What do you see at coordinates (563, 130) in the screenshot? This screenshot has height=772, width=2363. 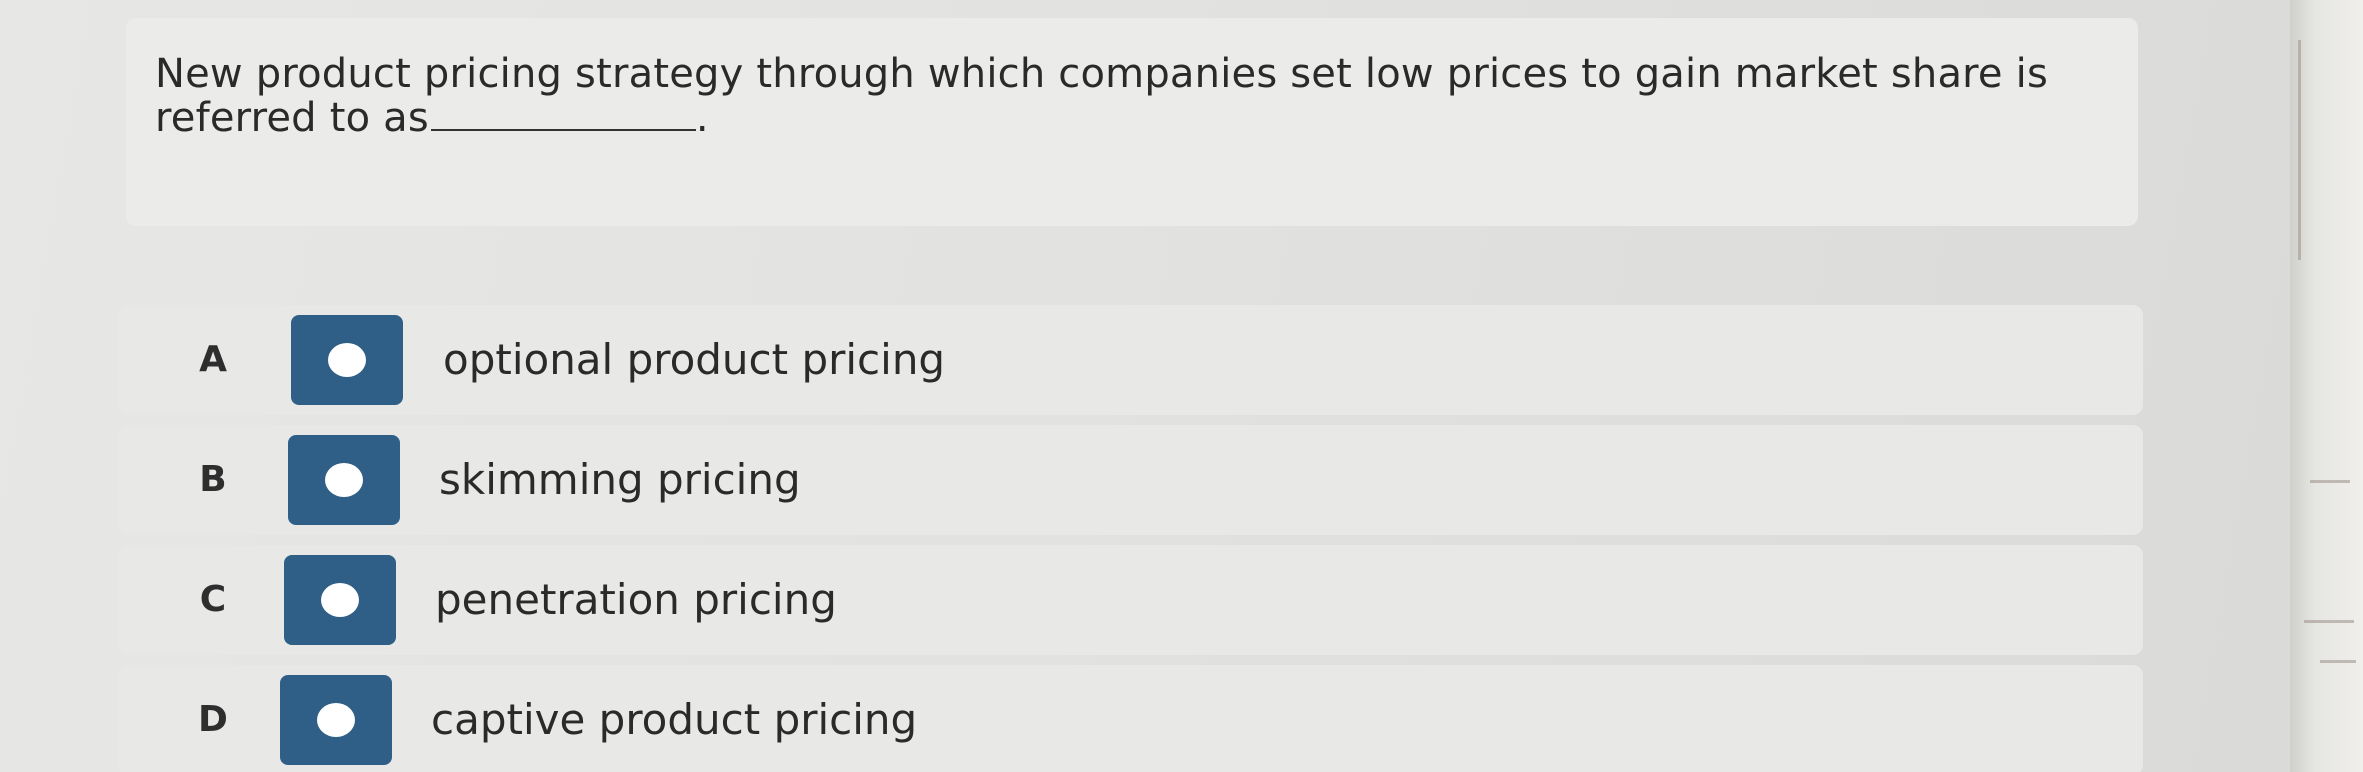 I see `answer-blank` at bounding box center [563, 130].